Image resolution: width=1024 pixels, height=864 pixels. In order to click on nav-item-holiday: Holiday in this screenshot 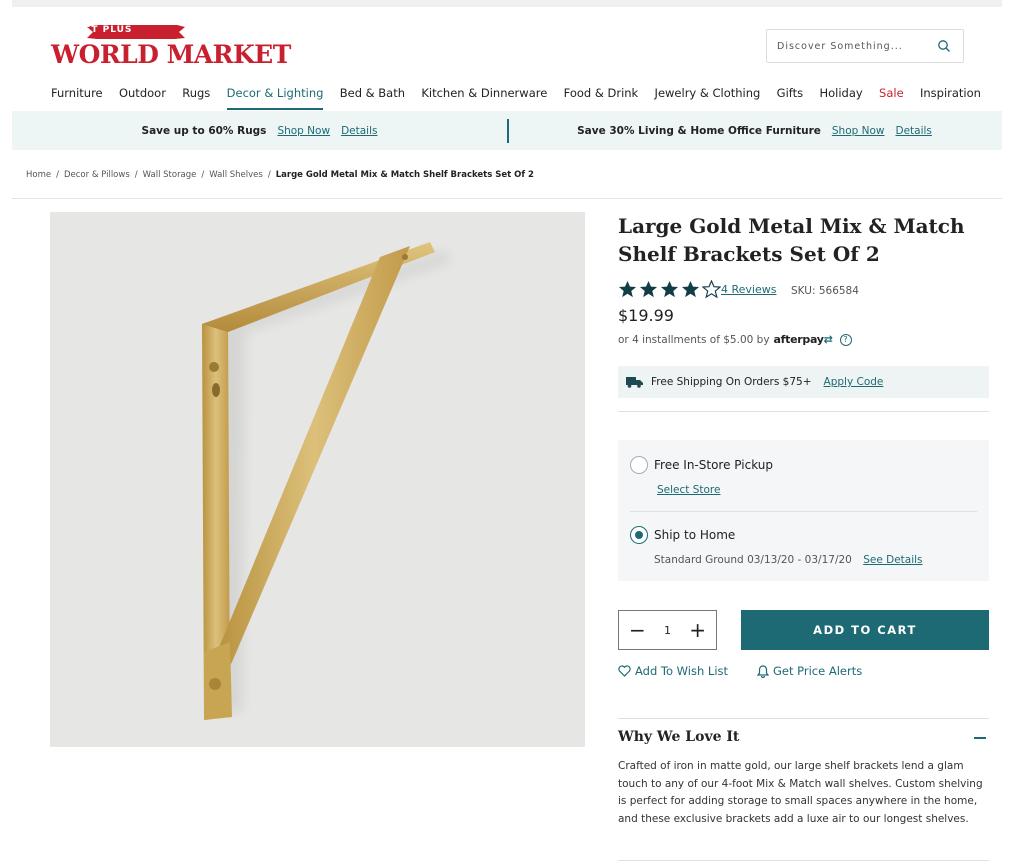, I will do `click(840, 98)`.